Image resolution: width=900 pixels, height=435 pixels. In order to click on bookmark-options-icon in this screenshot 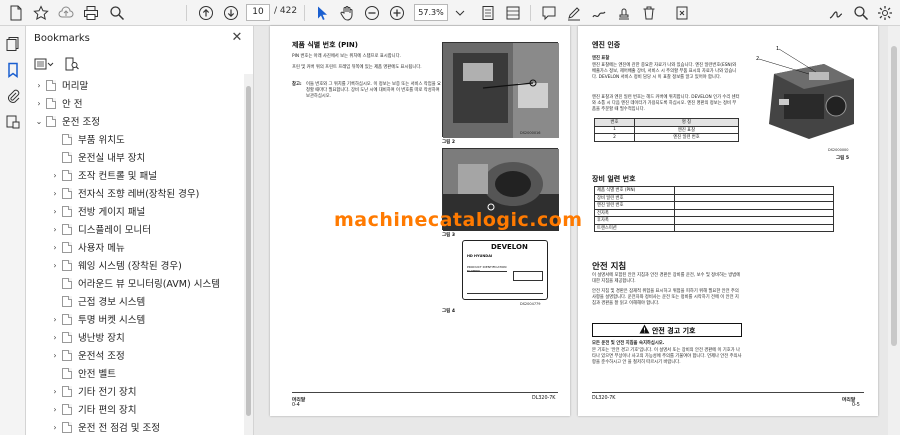, I will do `click(44, 64)`.